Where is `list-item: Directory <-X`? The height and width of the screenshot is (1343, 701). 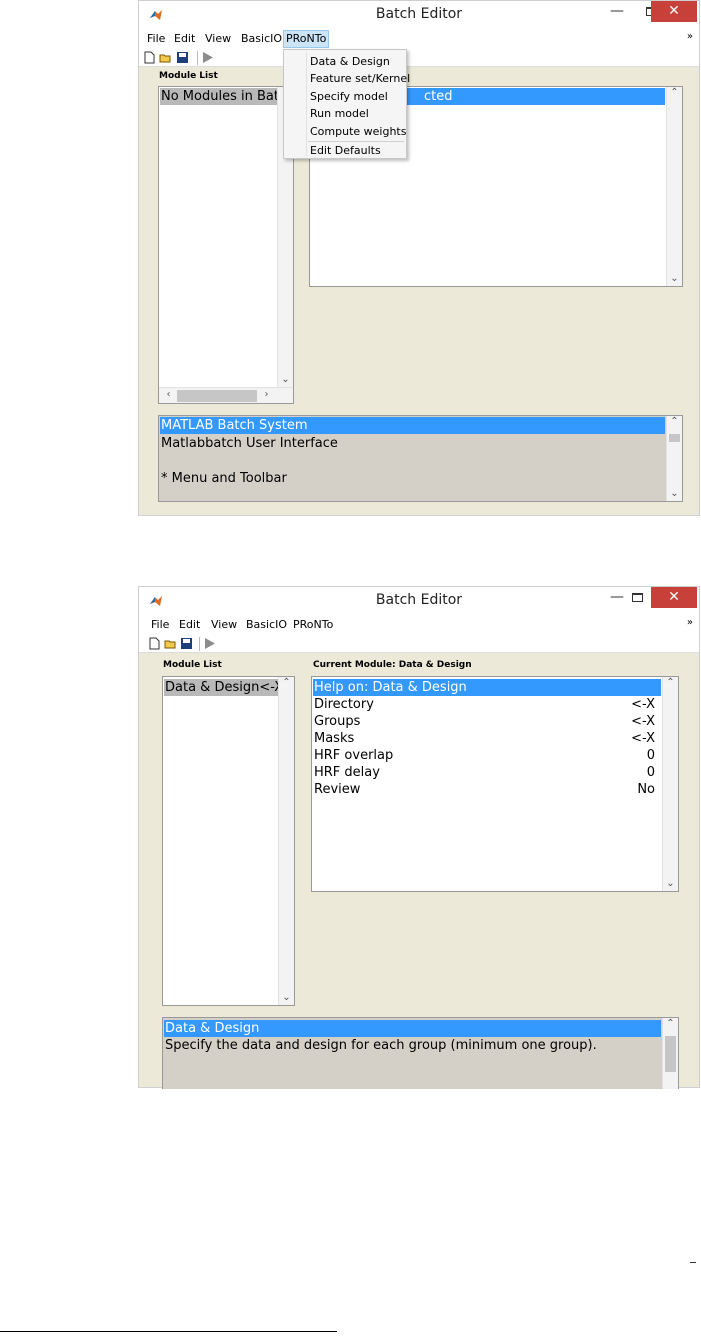
list-item: Directory <-X is located at coordinates (487, 704).